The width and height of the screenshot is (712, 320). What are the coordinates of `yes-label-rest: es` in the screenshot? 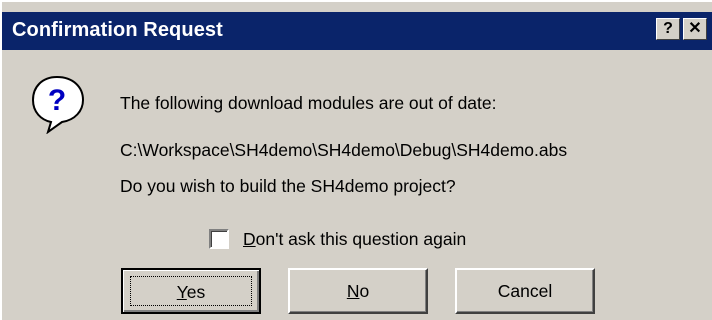 It's located at (196, 292).